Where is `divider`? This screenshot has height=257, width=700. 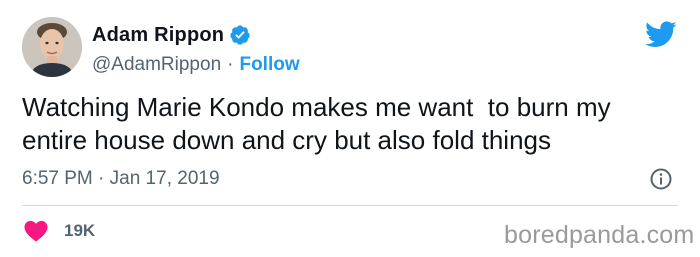 divider is located at coordinates (350, 205).